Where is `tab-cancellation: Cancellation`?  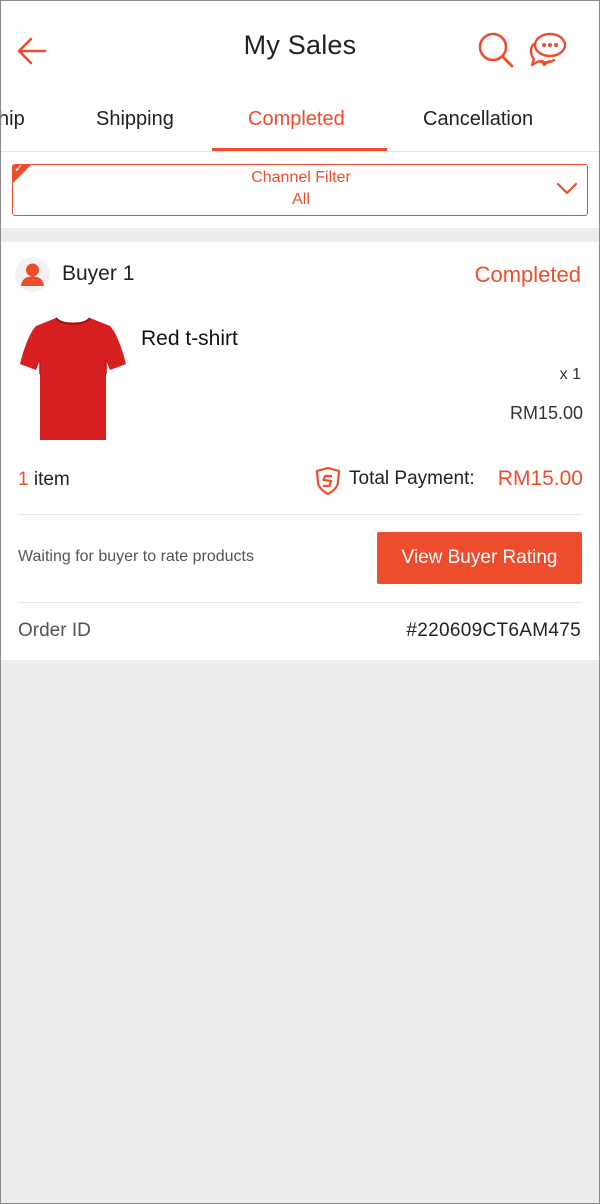 tab-cancellation: Cancellation is located at coordinates (478, 119).